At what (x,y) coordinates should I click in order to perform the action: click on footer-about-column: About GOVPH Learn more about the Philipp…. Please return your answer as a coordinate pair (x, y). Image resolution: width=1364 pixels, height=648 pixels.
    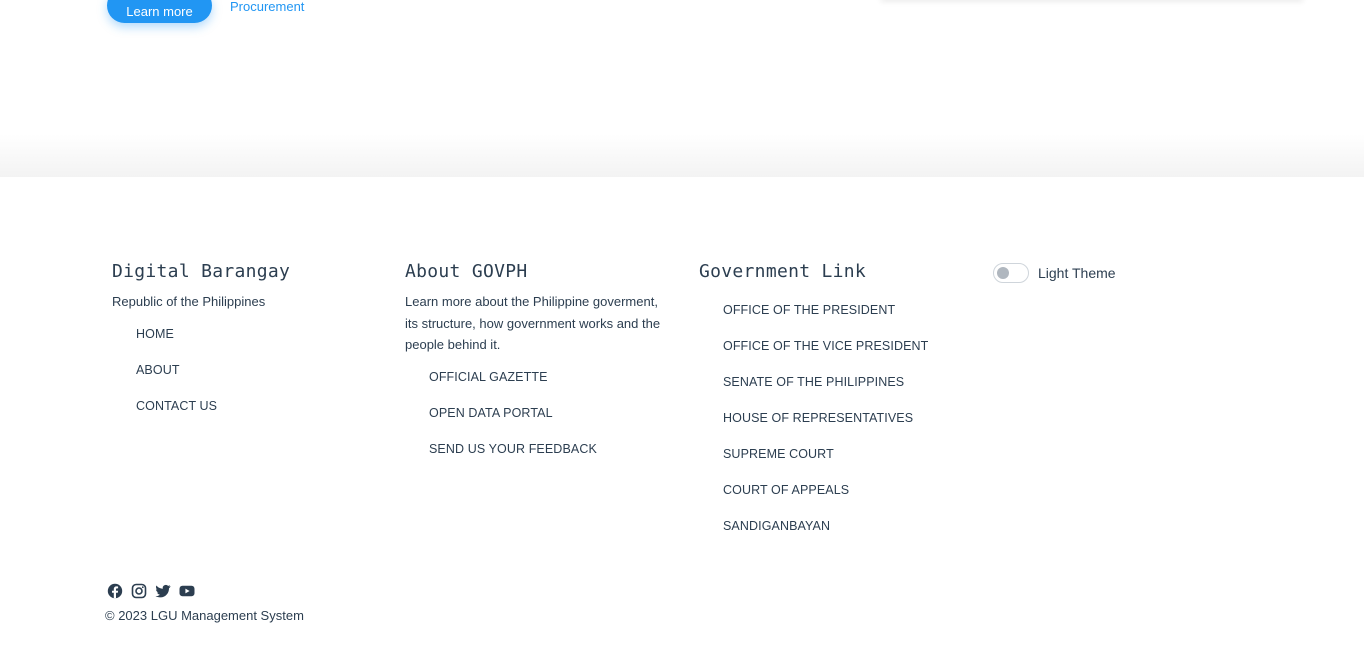
    Looking at the image, I should click on (535, 368).